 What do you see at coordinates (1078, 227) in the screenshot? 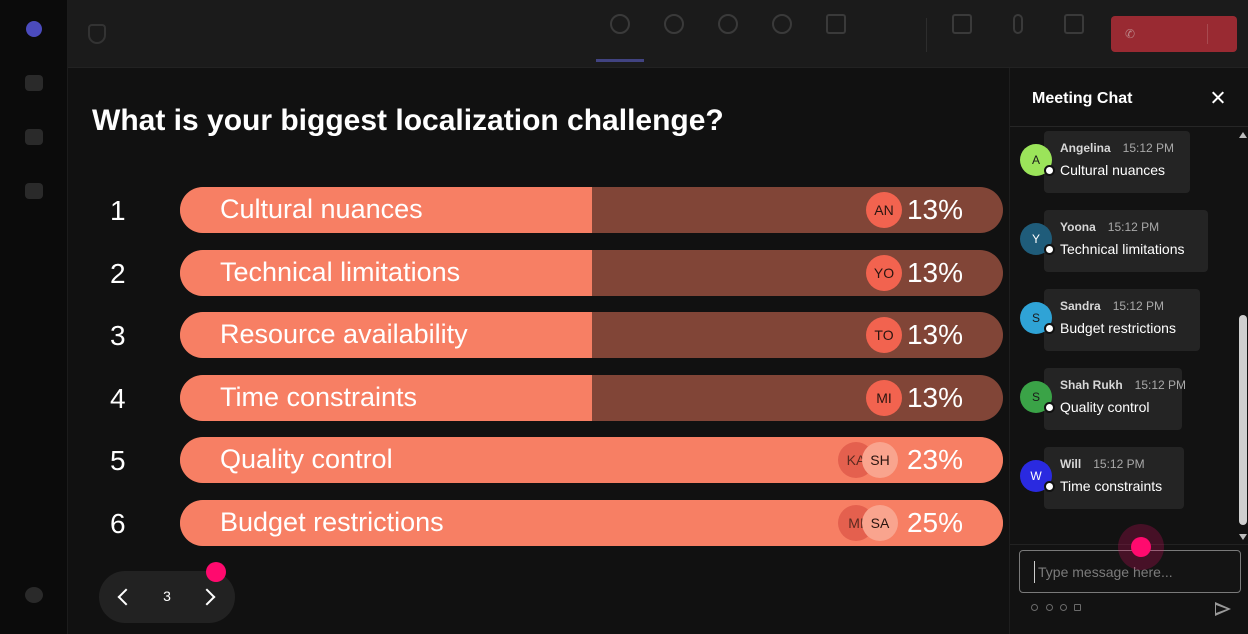
I see `message-author: Yoona` at bounding box center [1078, 227].